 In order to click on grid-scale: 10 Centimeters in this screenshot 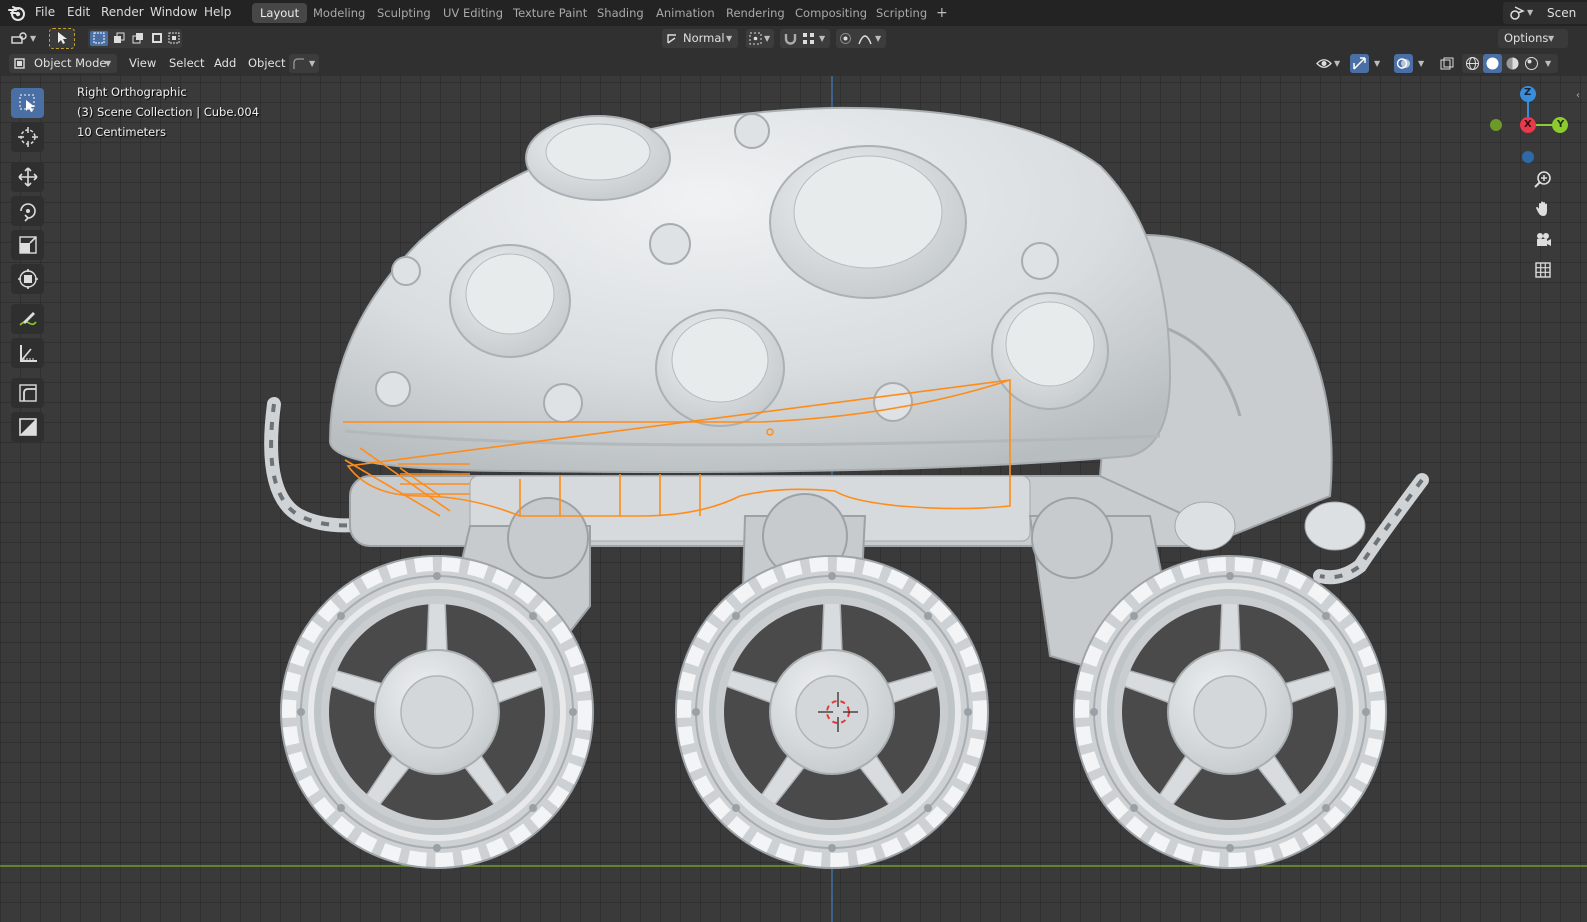, I will do `click(121, 132)`.